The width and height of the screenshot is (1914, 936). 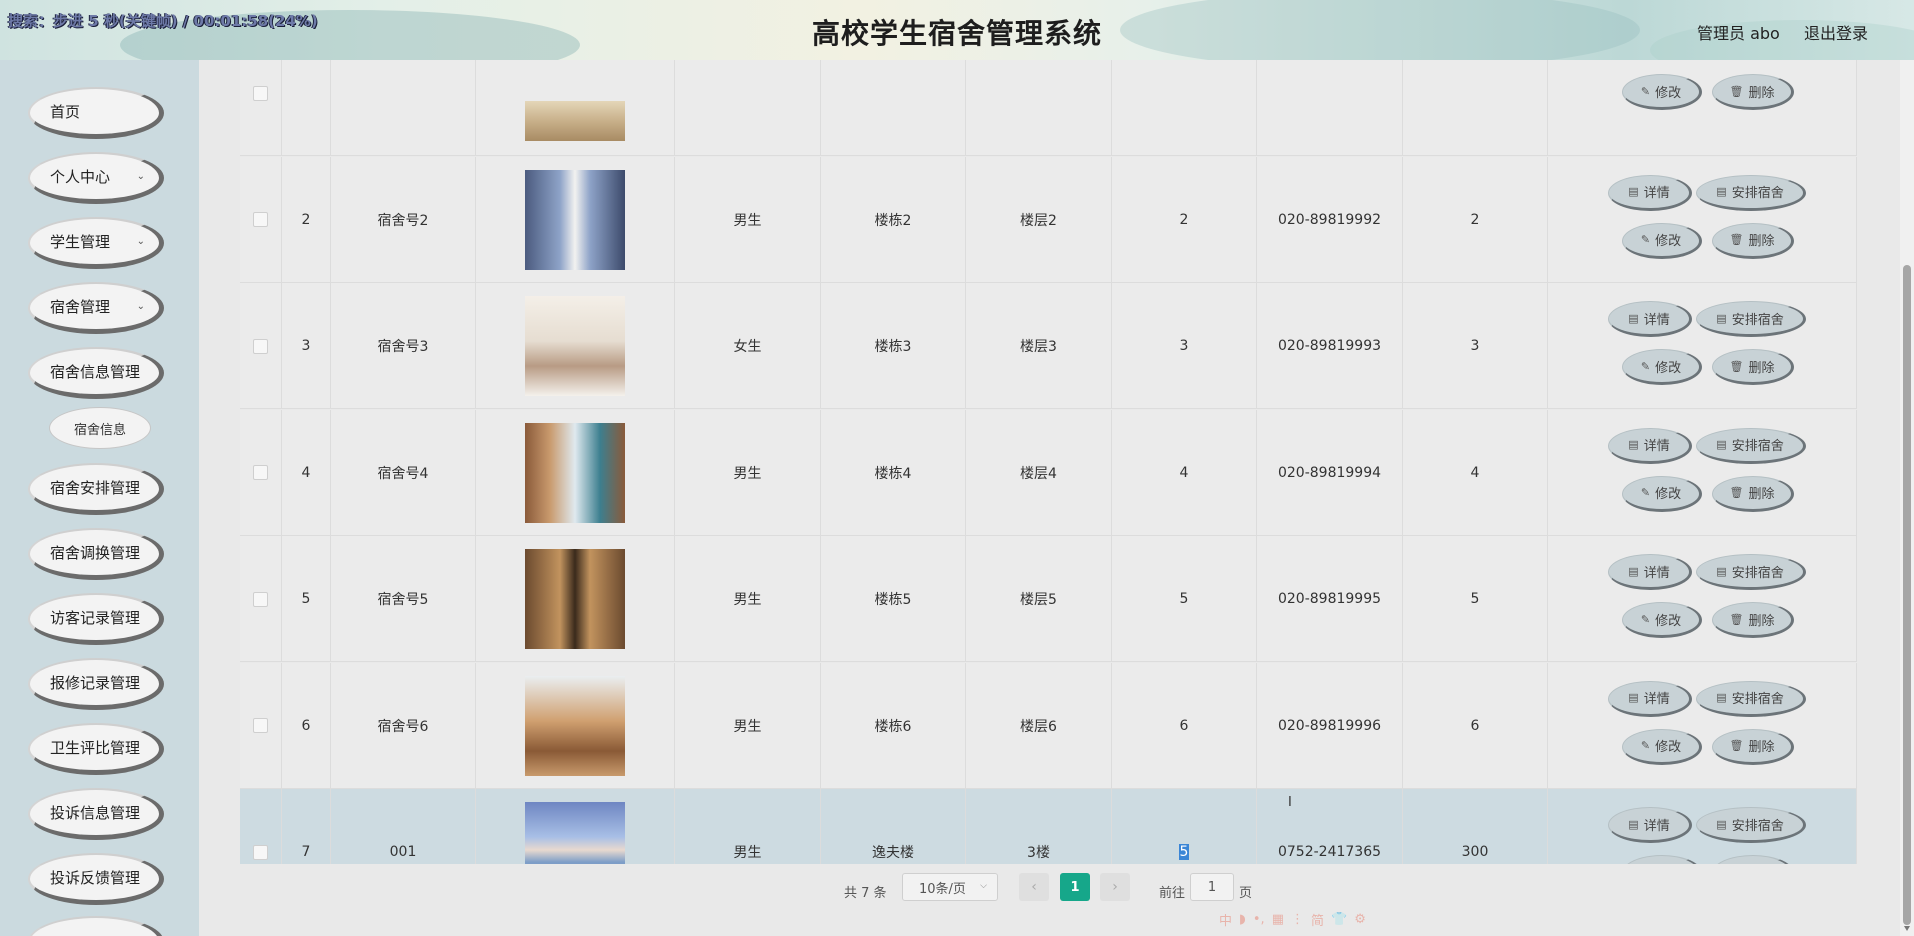 What do you see at coordinates (748, 108) in the screenshot?
I see `table-cell-gender` at bounding box center [748, 108].